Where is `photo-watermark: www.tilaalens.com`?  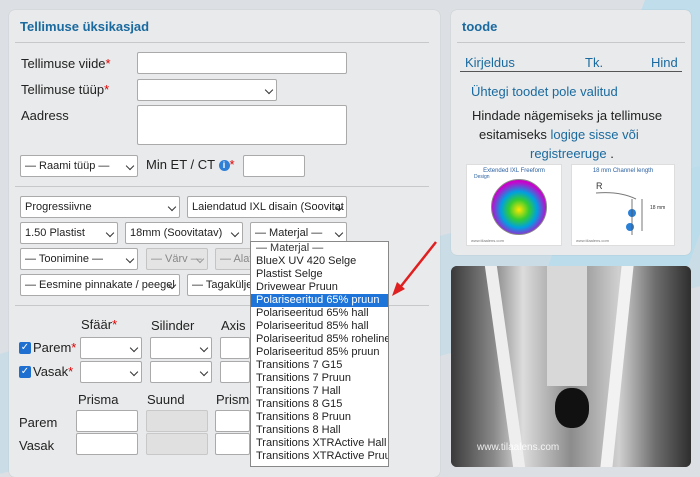 photo-watermark: www.tilaalens.com is located at coordinates (518, 447).